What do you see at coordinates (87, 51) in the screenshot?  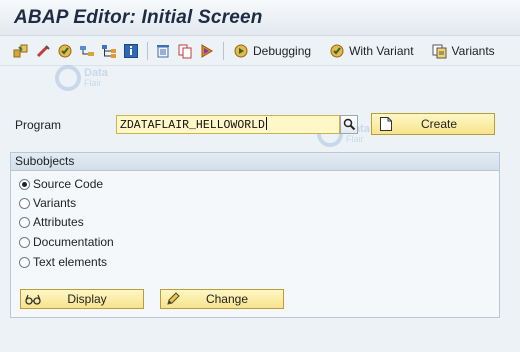 I see `where-used-icon` at bounding box center [87, 51].